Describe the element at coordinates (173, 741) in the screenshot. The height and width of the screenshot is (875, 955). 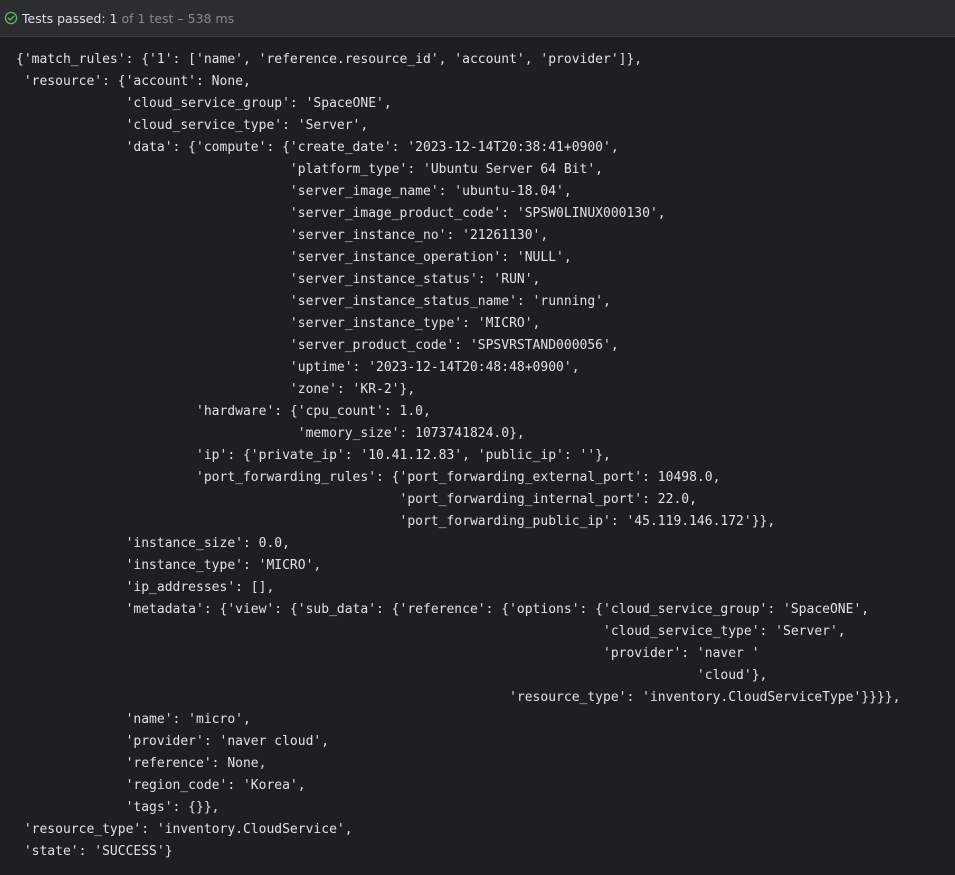
I see `output-line: 'provider': 'naver cloud',` at that location.